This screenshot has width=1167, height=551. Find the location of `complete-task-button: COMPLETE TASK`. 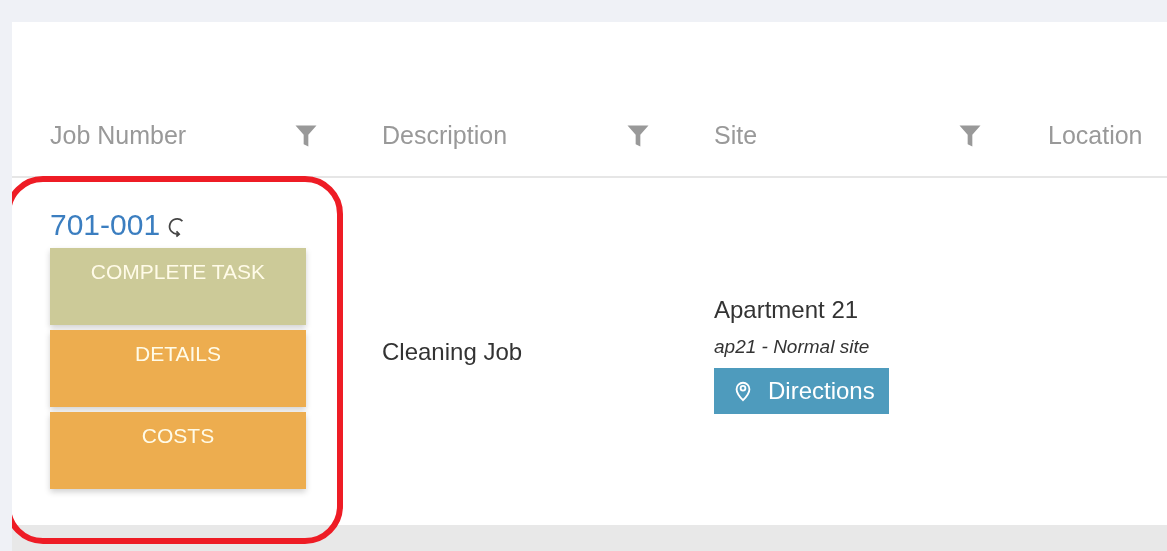

complete-task-button: COMPLETE TASK is located at coordinates (178, 286).